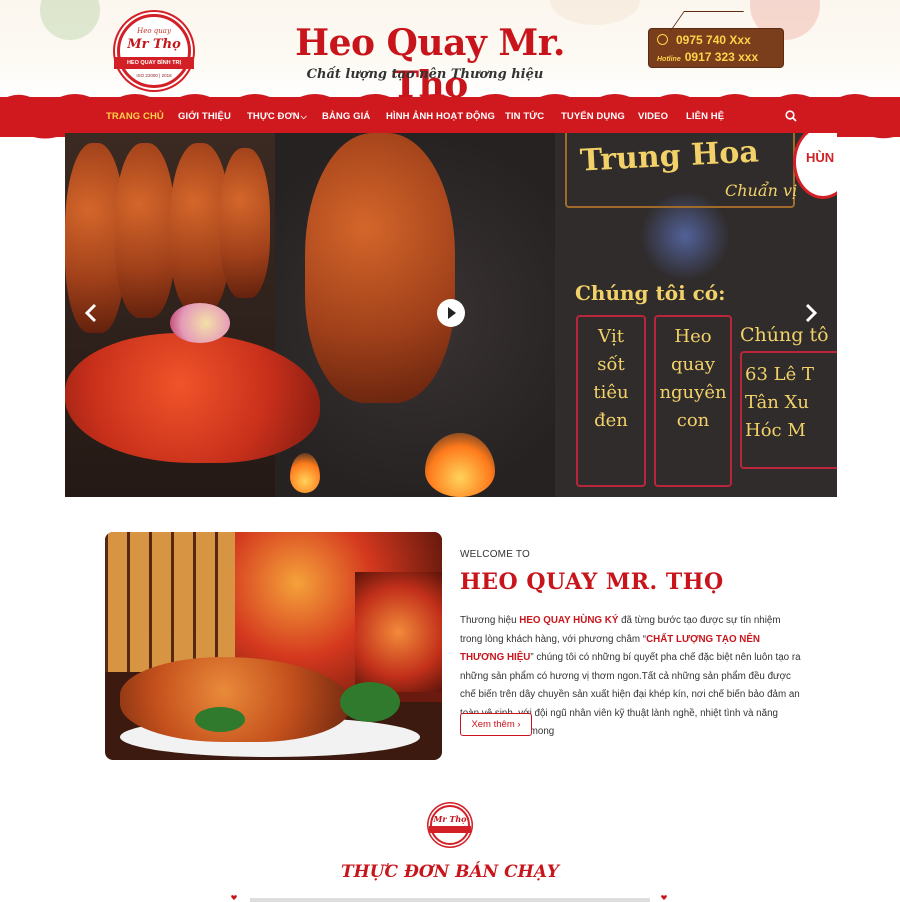 The width and height of the screenshot is (900, 902). I want to click on bestseller-title: THỰC ĐƠN BÁN CHẠY, so click(450, 872).